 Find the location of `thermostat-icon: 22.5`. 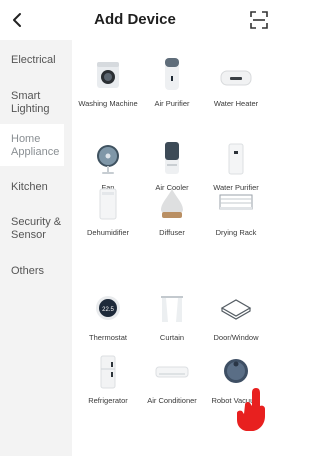

thermostat-icon: 22.5 is located at coordinates (108, 308).